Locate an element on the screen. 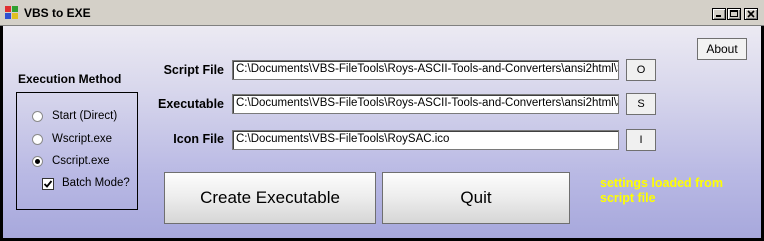 Image resolution: width=764 pixels, height=241 pixels. script-file-label: Script File is located at coordinates (193, 70).